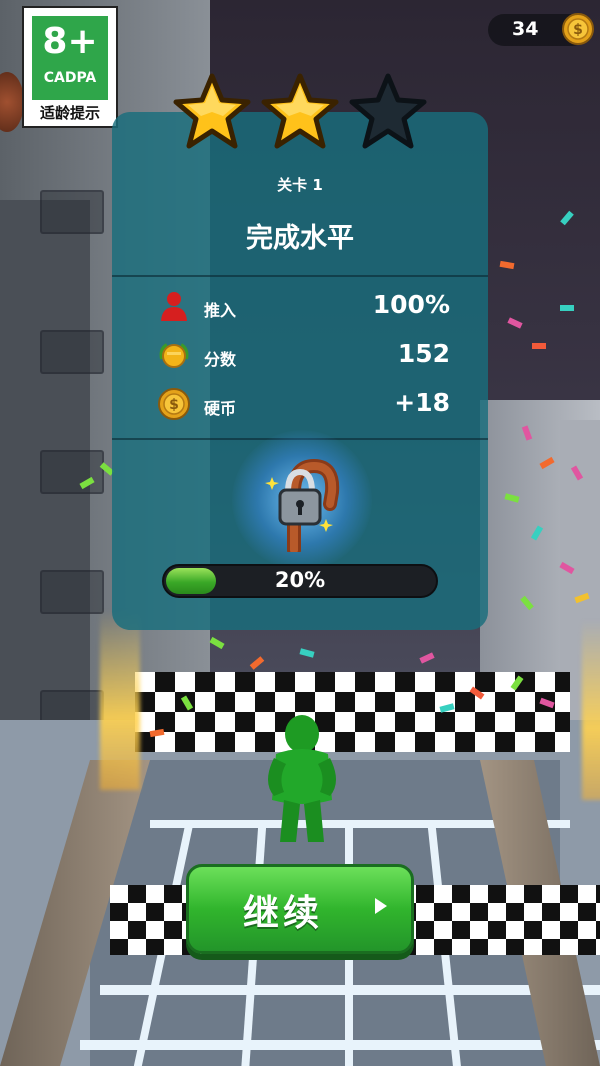  I want to click on age-rating-badge: 8+ CADPA 适龄提示, so click(70, 67).